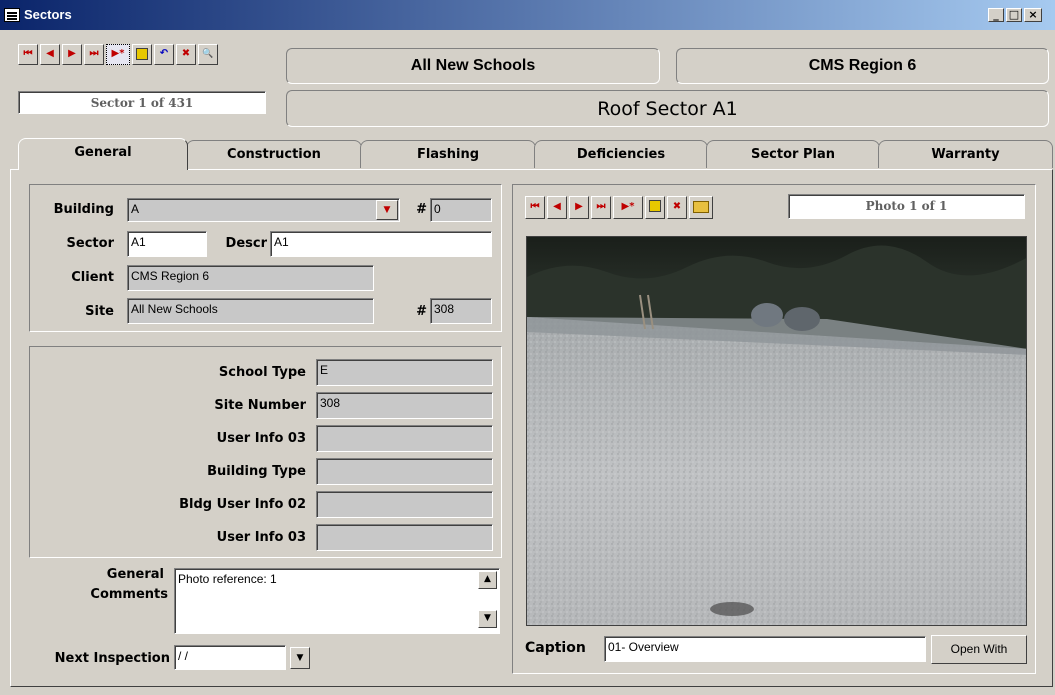  I want to click on info-label-user-info-03: User Info 03, so click(261, 438).